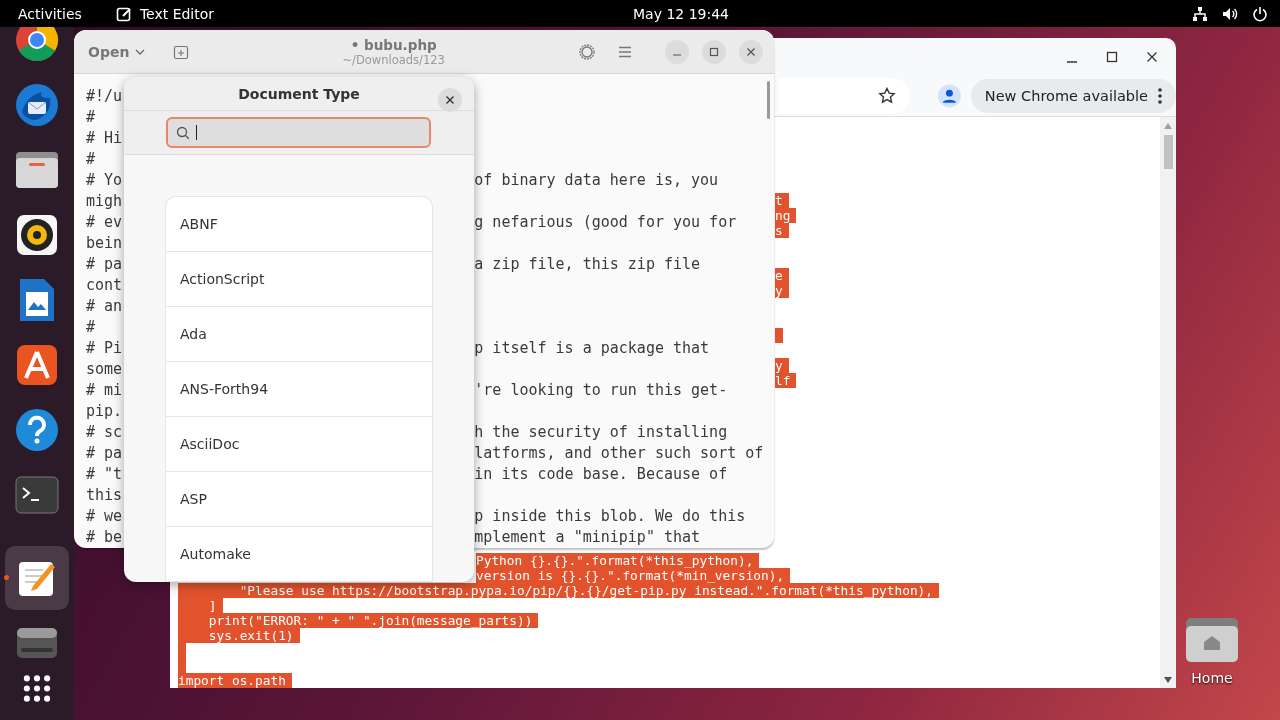 The width and height of the screenshot is (1280, 720). What do you see at coordinates (1168, 402) in the screenshot?
I see `scrollbar` at bounding box center [1168, 402].